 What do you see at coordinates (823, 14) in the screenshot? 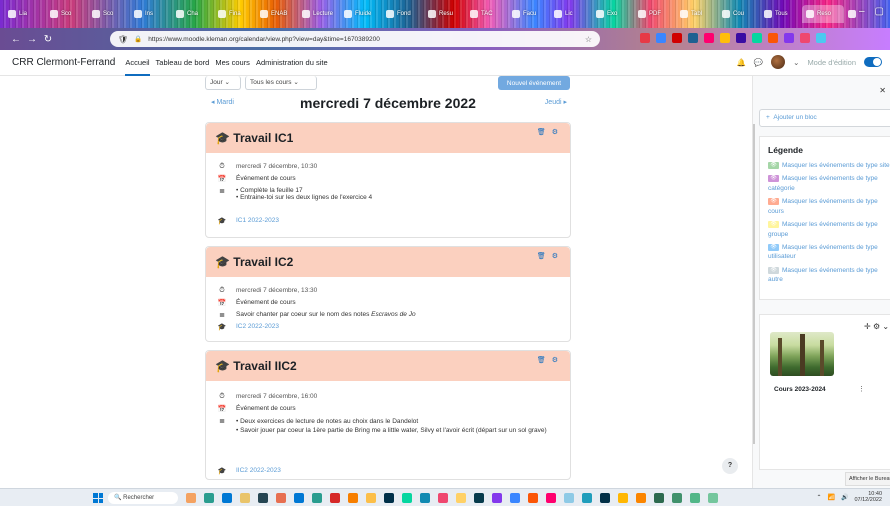
I see `browser-tab: Reso` at bounding box center [823, 14].